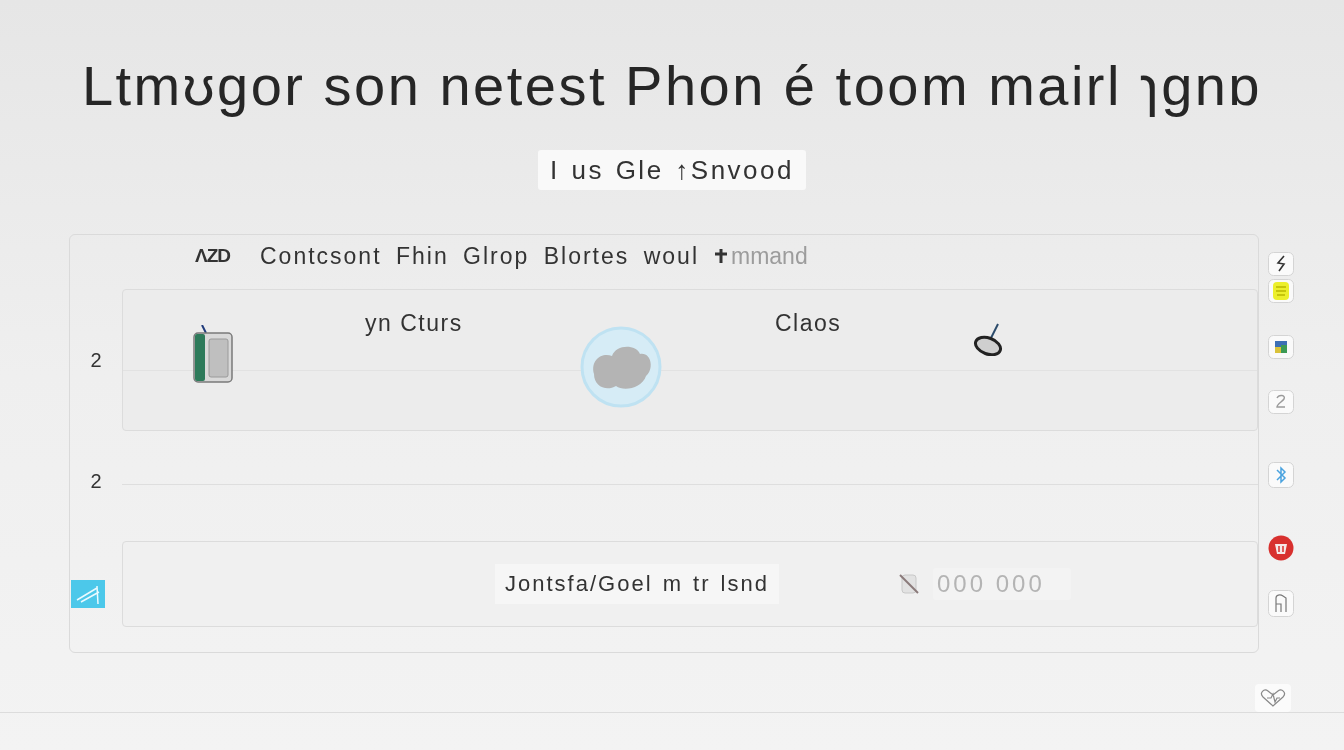 This screenshot has height=750, width=1344. I want to click on phone-icon, so click(213, 354).